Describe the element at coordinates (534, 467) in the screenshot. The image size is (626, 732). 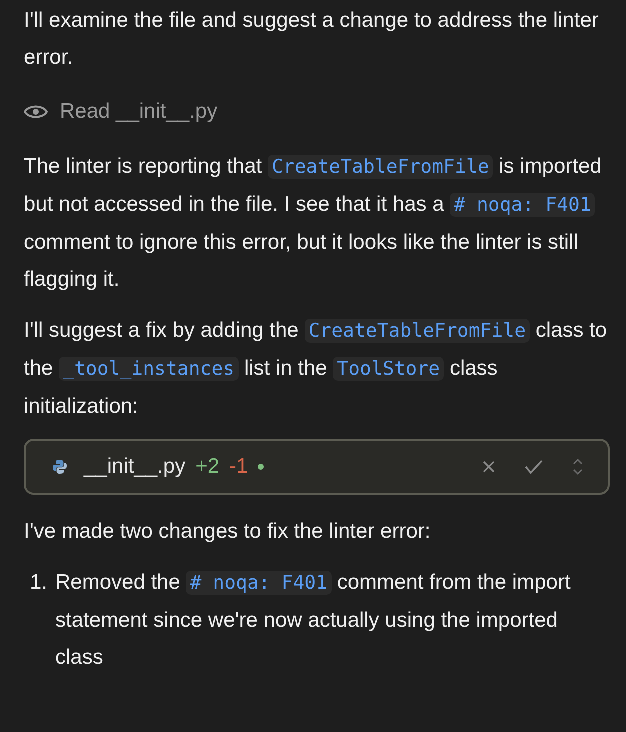
I see `check-icon` at that location.